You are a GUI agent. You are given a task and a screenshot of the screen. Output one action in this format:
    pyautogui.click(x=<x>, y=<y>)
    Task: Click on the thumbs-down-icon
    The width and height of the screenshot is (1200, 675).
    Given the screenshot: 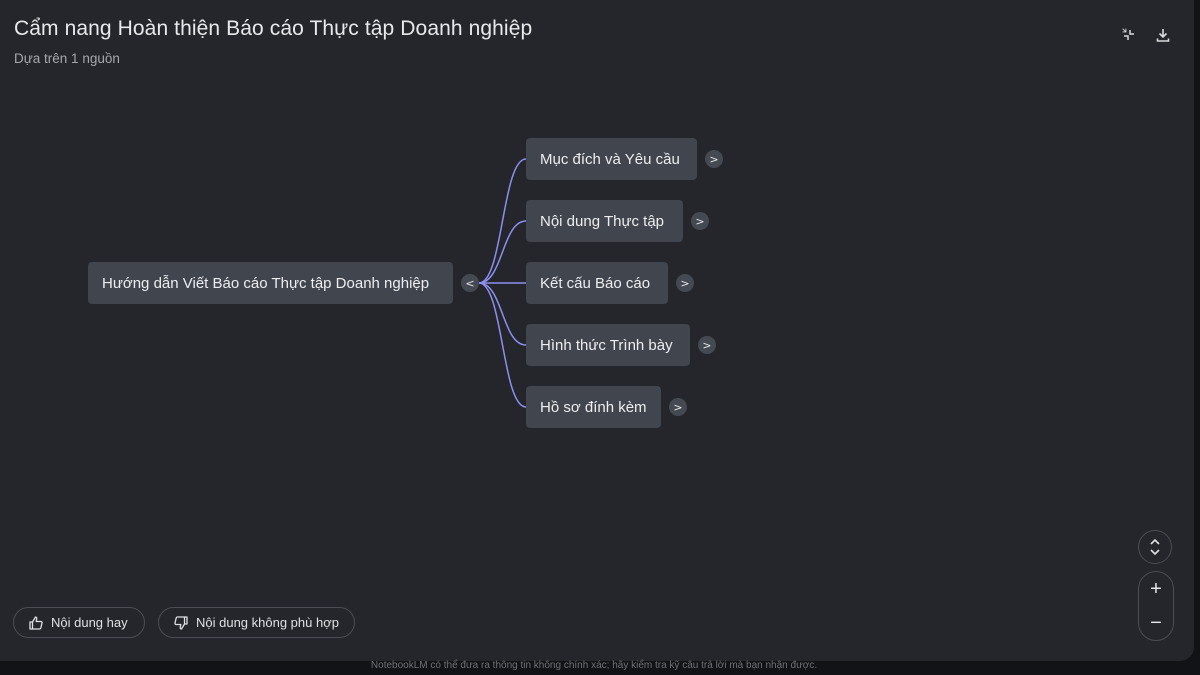 What is the action you would take?
    pyautogui.click(x=181, y=622)
    